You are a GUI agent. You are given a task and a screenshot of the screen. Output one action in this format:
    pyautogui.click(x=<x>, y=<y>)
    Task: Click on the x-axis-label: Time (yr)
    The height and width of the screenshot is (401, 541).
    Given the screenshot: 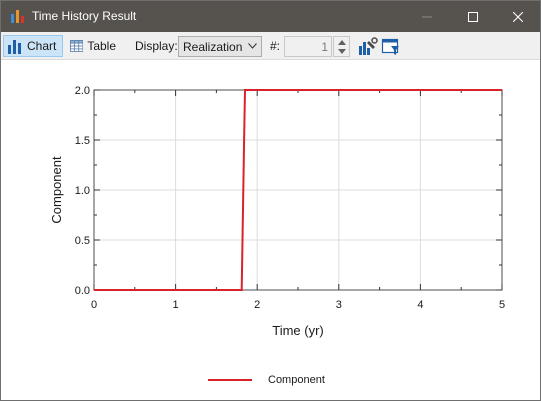 What is the action you would take?
    pyautogui.click(x=298, y=330)
    